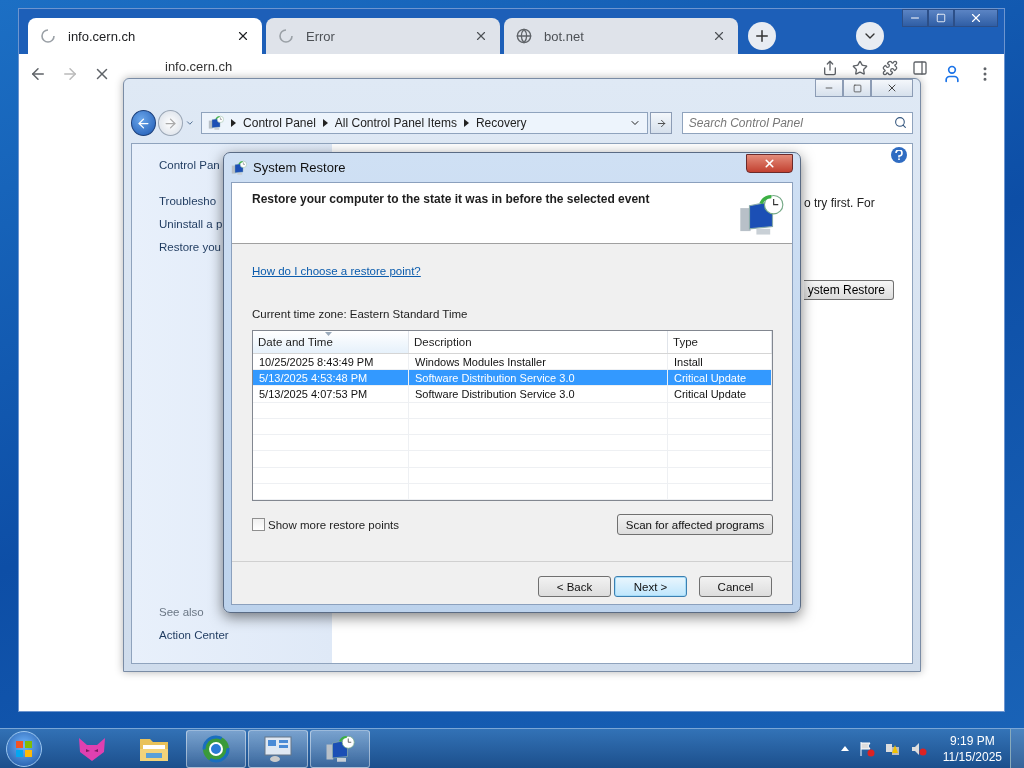 This screenshot has width=1024, height=768. I want to click on back-button, so click(144, 123).